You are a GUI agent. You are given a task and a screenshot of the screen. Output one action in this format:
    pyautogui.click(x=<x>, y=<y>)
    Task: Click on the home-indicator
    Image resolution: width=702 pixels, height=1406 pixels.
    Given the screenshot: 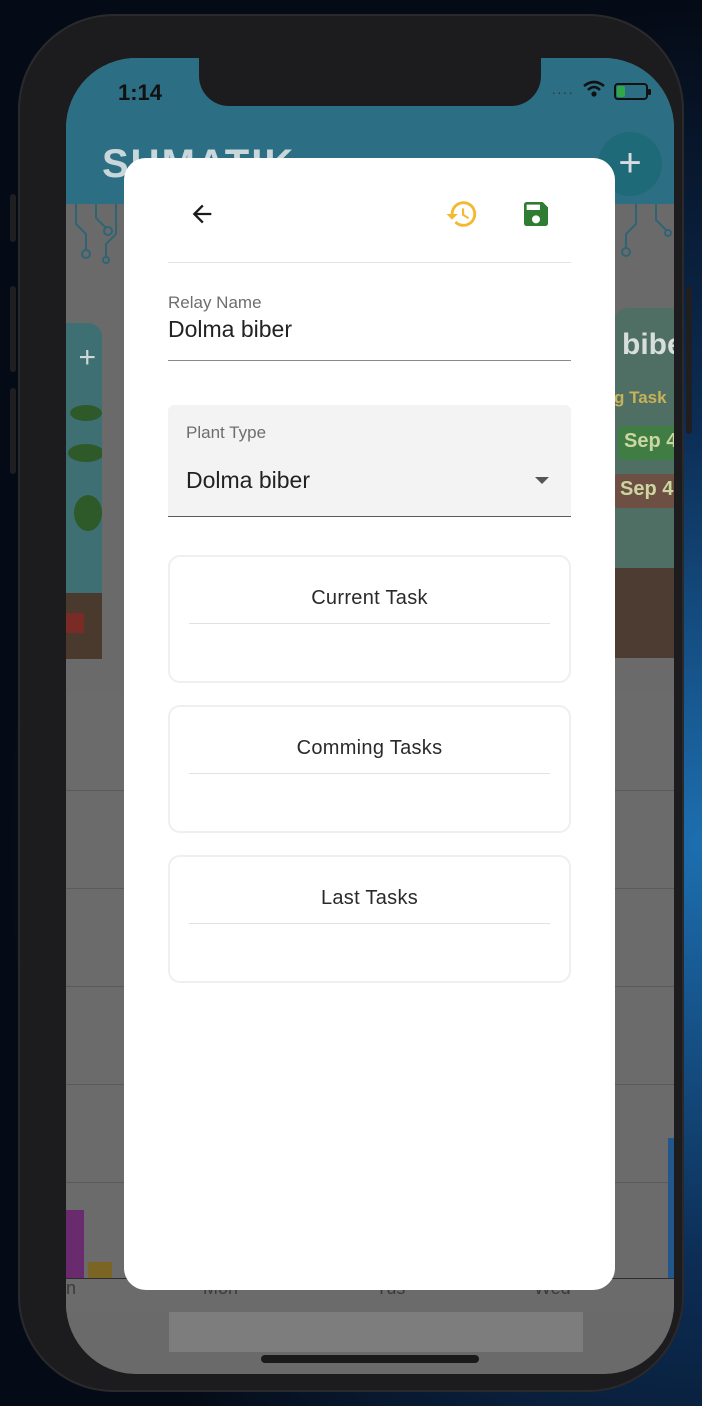 What is the action you would take?
    pyautogui.click(x=370, y=1359)
    